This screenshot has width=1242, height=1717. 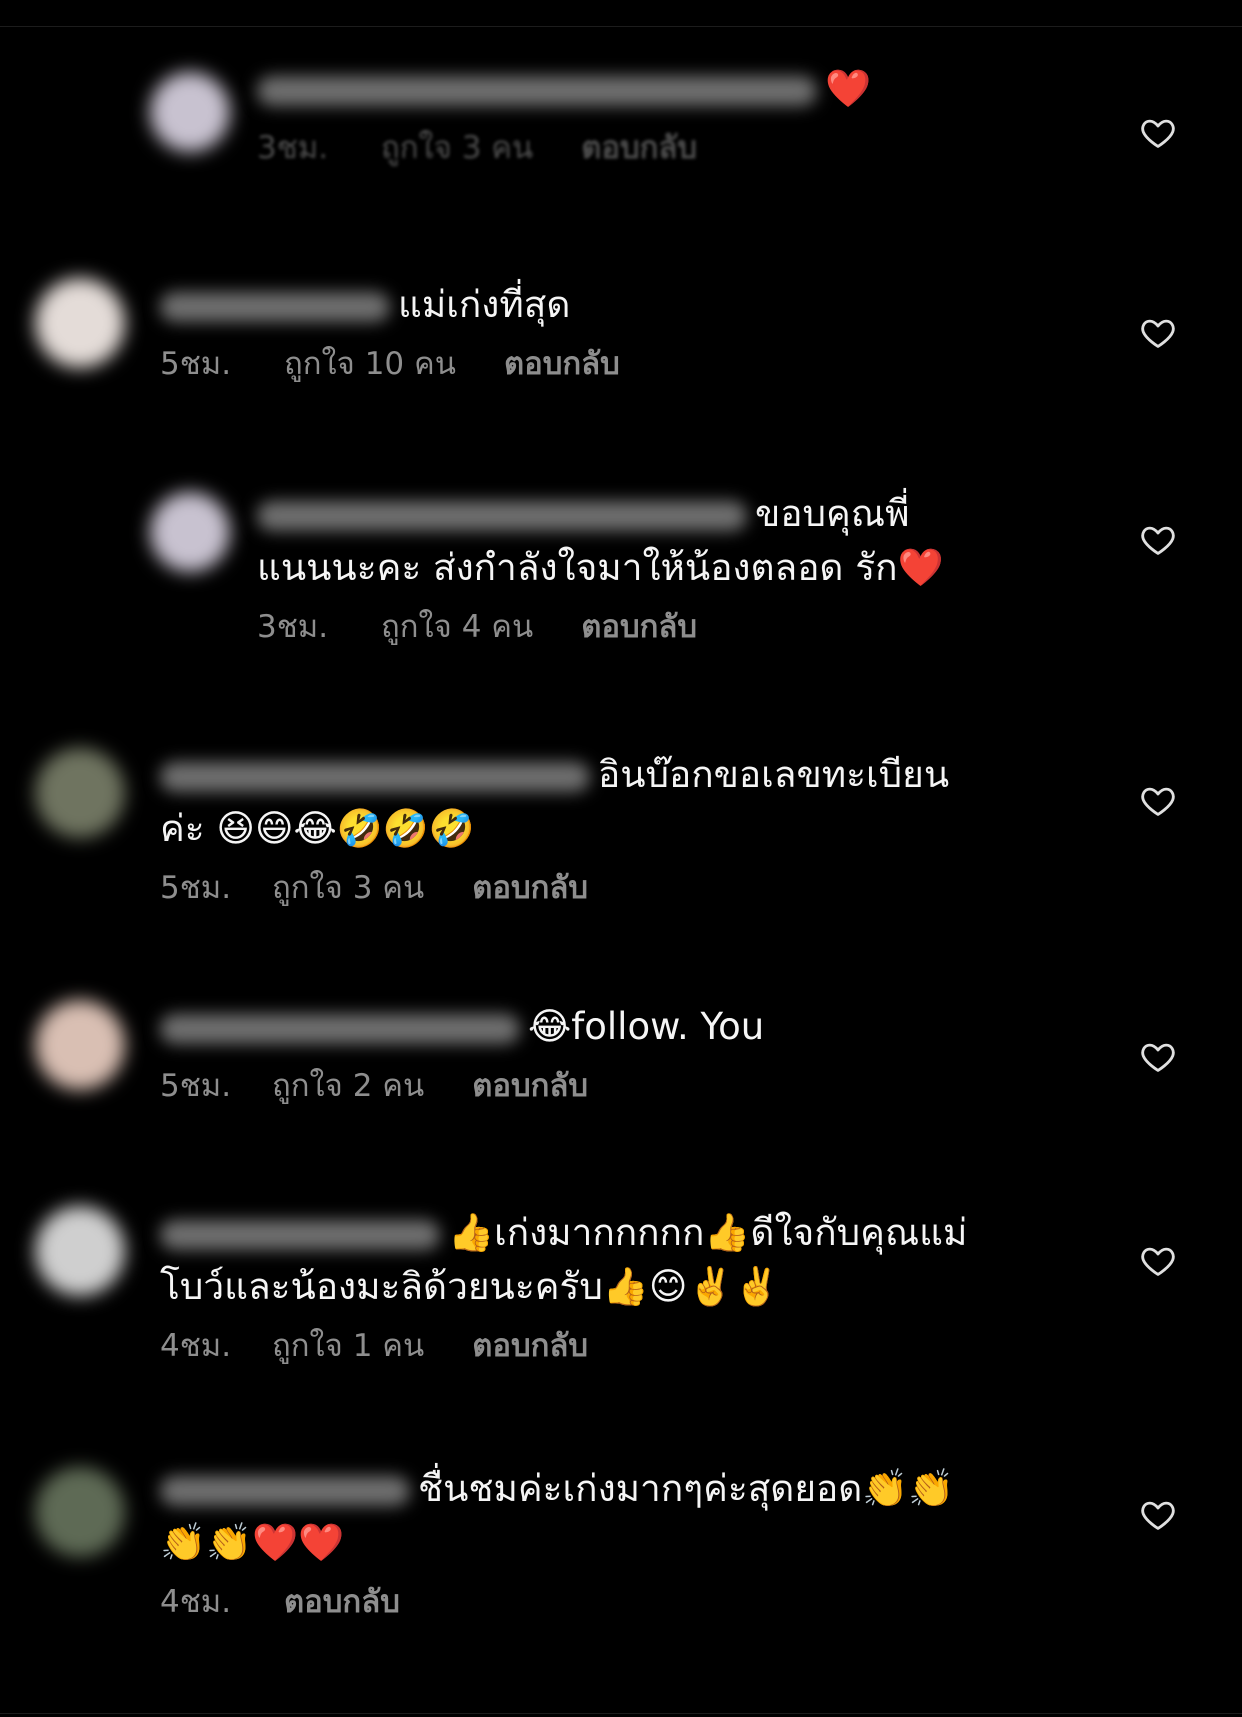 I want to click on comment-meta: 5ชม. ถูกใจ 3 คน ตอบกลับ, so click(x=571, y=888).